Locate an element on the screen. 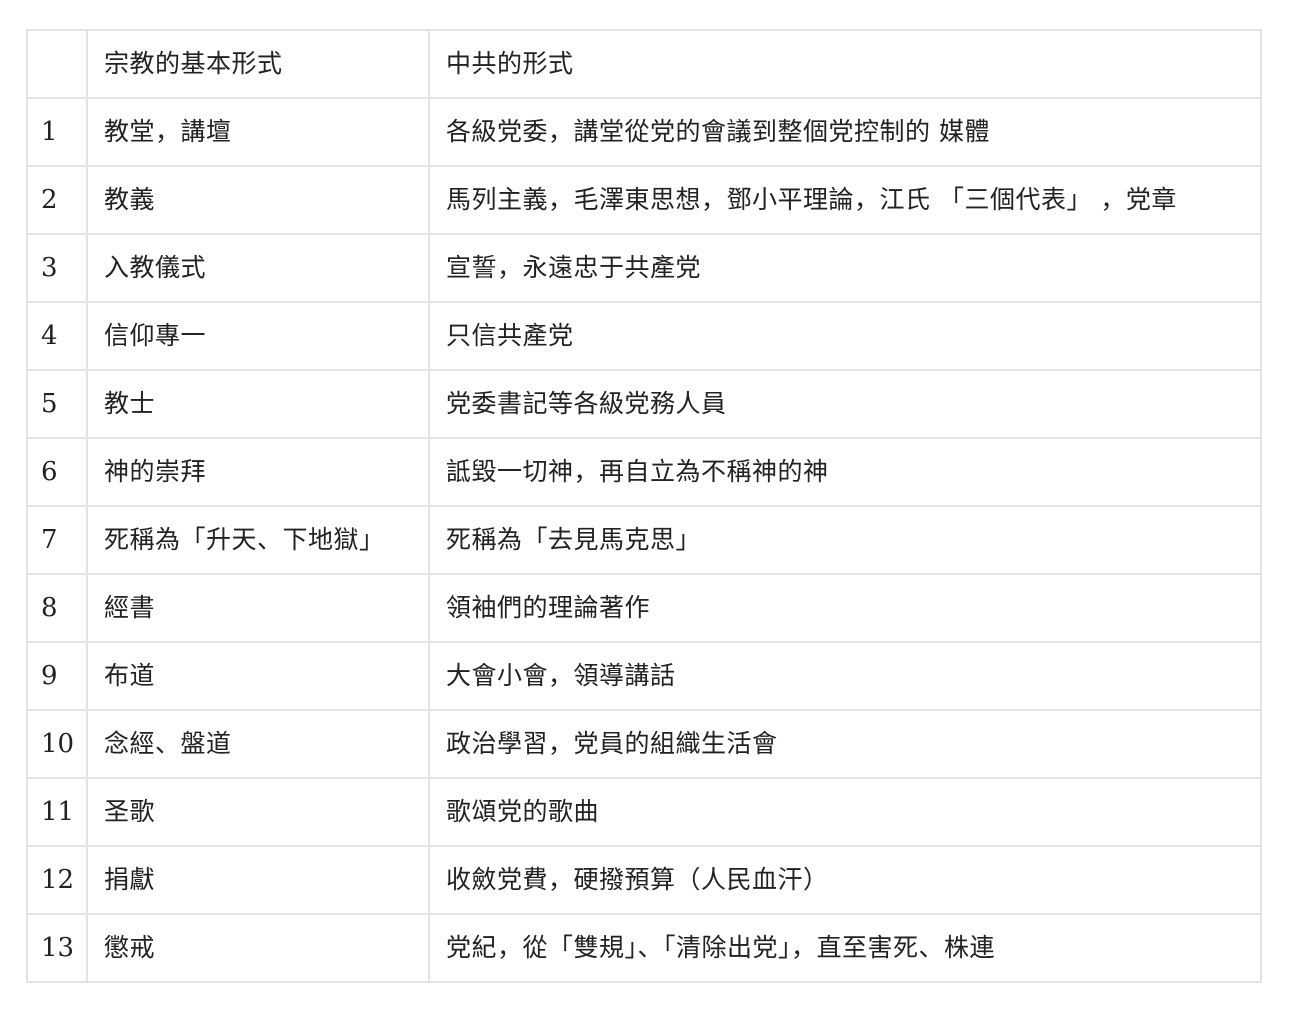  row-number-cell: 9 is located at coordinates (57, 676).